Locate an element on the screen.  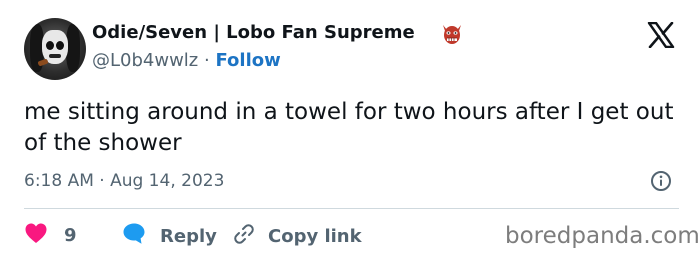
reply-bubble-icon is located at coordinates (134, 236).